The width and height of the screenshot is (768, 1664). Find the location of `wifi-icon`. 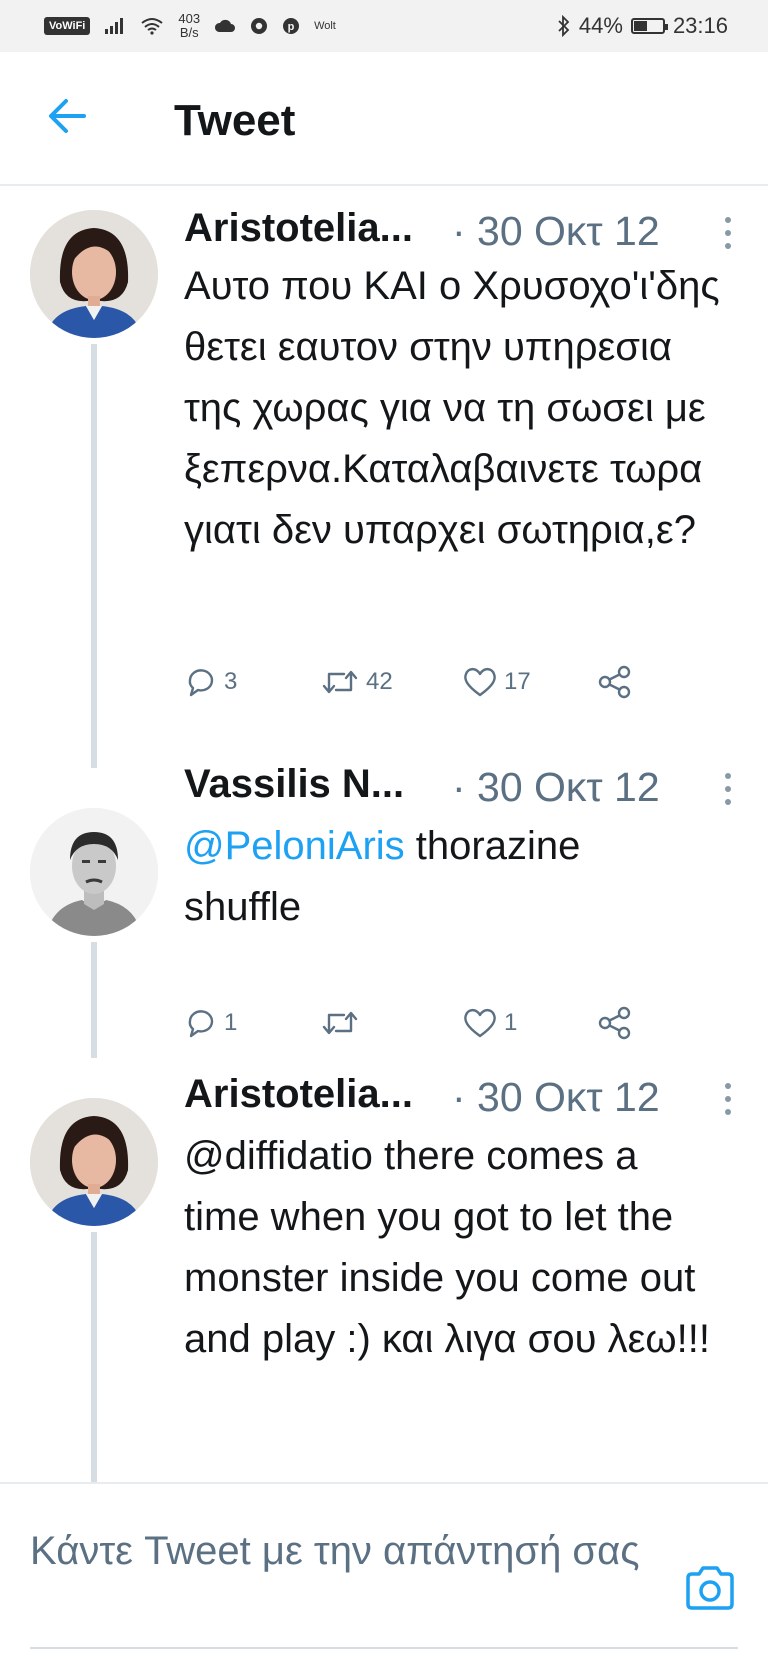

wifi-icon is located at coordinates (152, 26).